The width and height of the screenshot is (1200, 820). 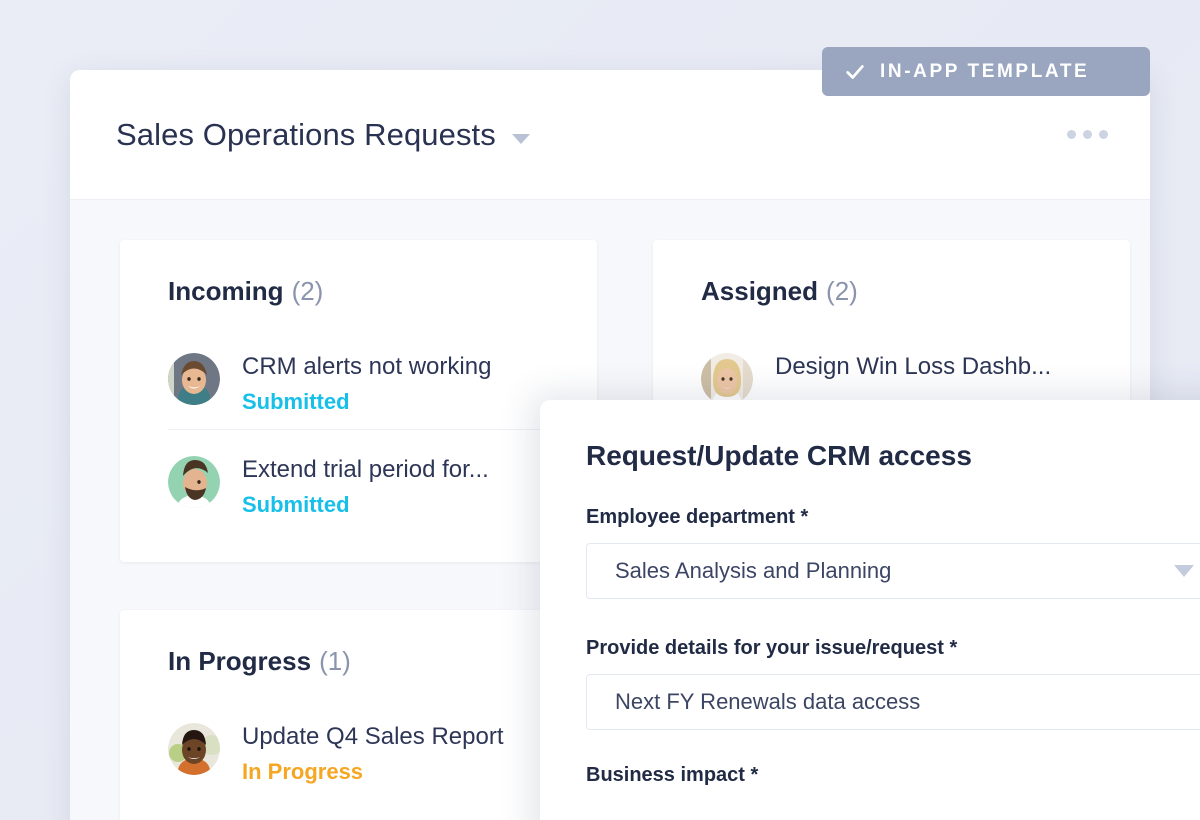 I want to click on request-details-value: Next FY Renewals data access, so click(x=768, y=701).